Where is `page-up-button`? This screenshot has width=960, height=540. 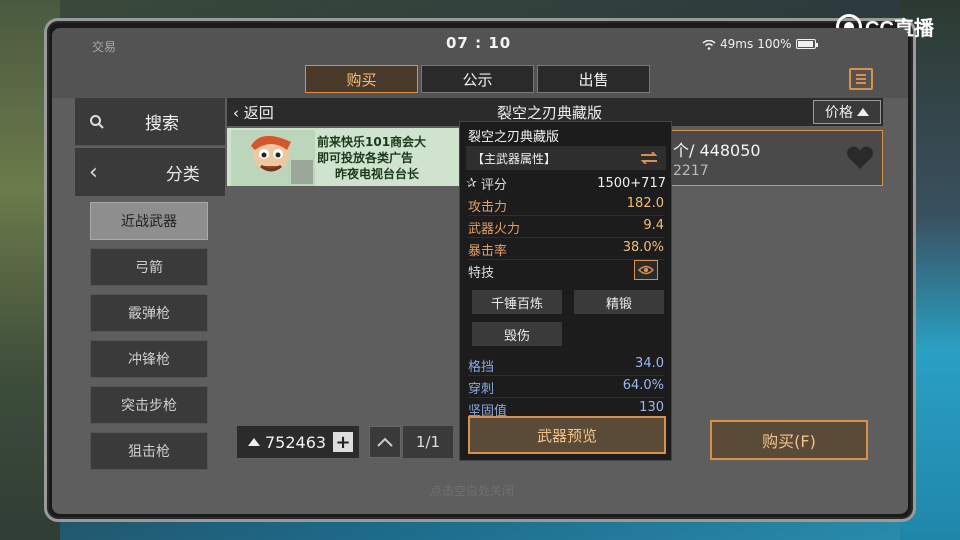 page-up-button is located at coordinates (385, 442).